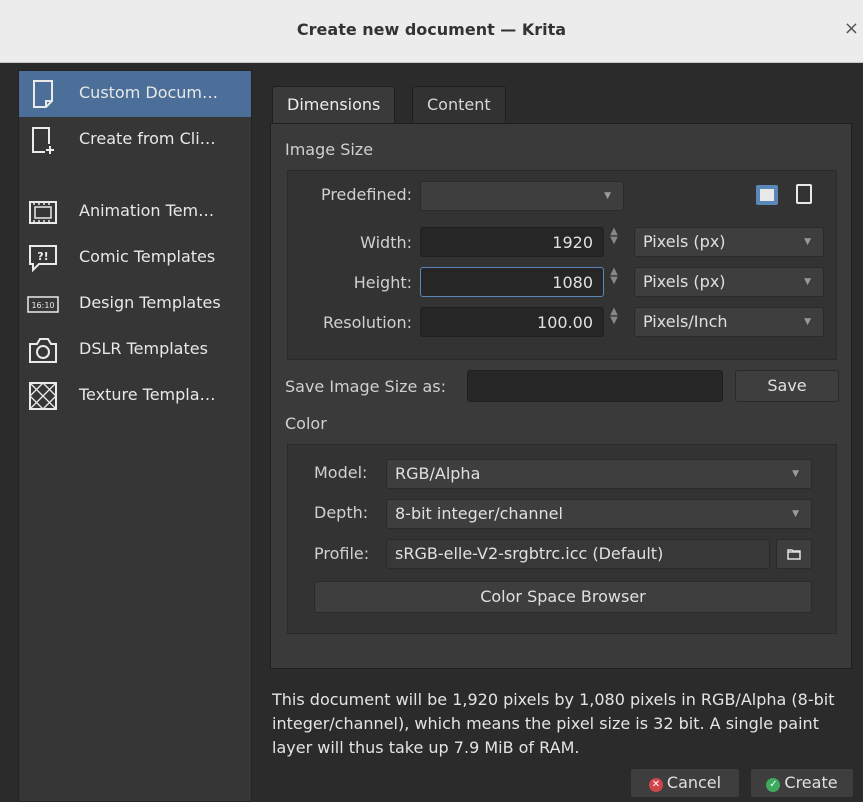 The image size is (863, 802). What do you see at coordinates (729, 242) in the screenshot?
I see `width-unit-select: Pixels (px) ▼` at bounding box center [729, 242].